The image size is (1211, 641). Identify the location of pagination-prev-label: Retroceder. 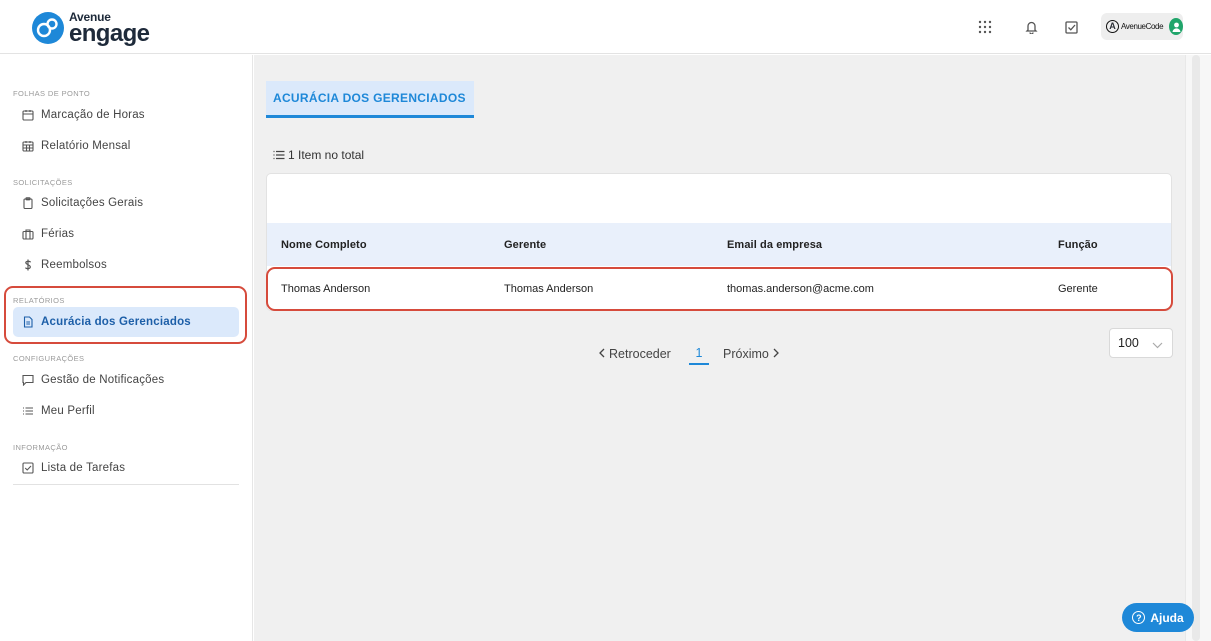
(640, 354).